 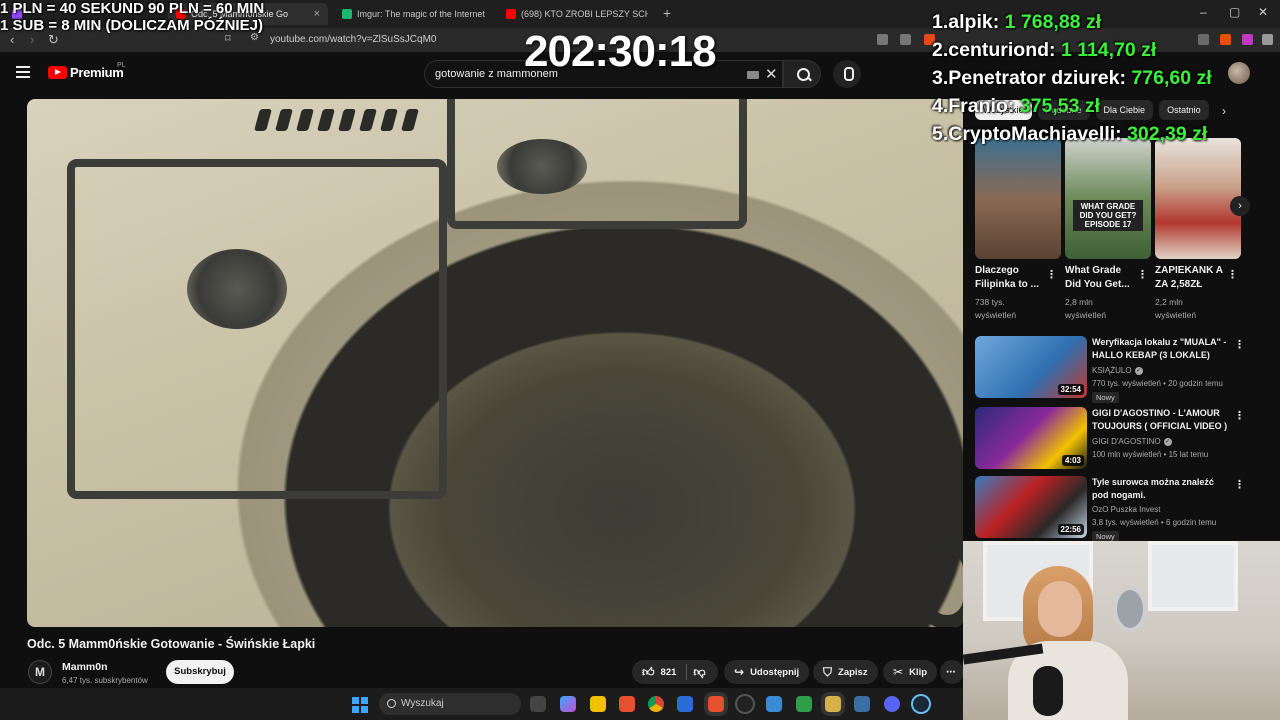 I want to click on browser-tab: Imgur: The magic of the Internet, so click(x=415, y=14).